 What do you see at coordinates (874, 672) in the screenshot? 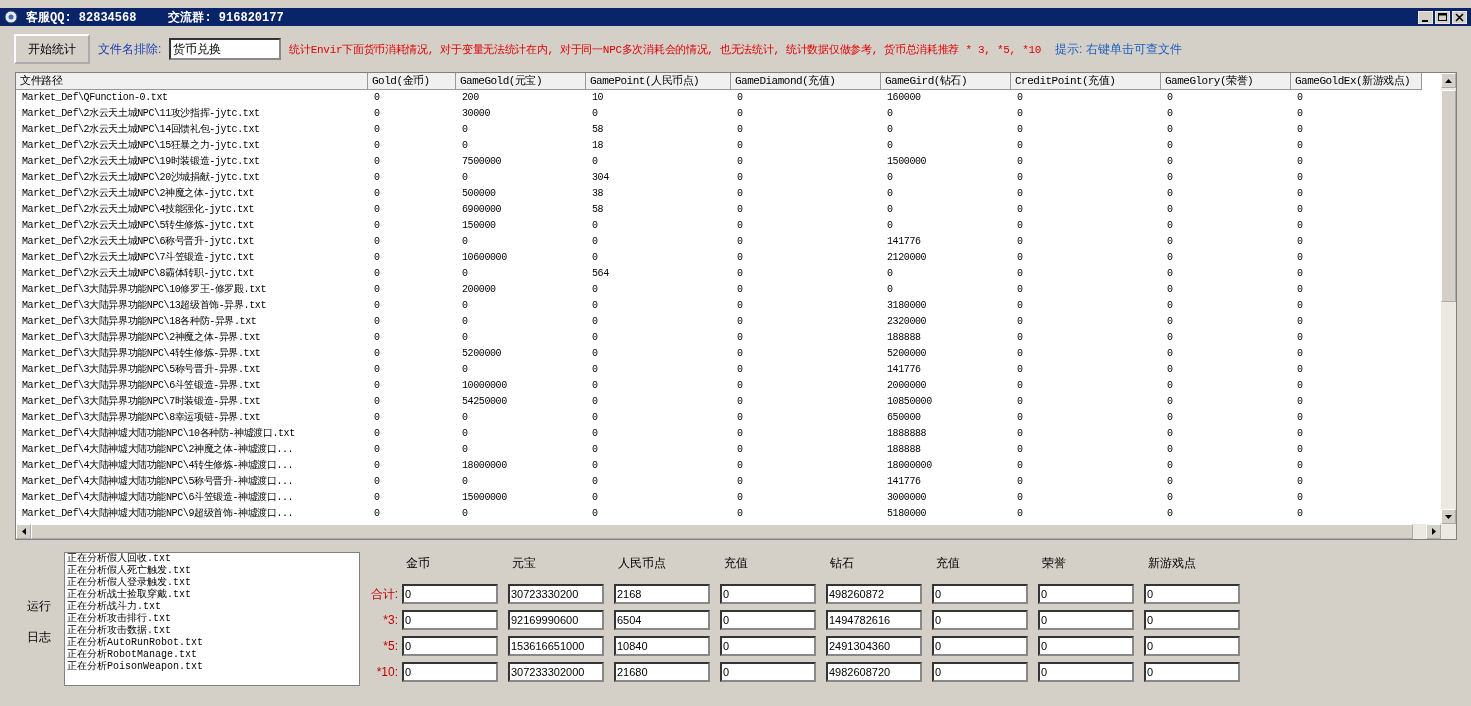
I see `summary-field: 4982608720` at bounding box center [874, 672].